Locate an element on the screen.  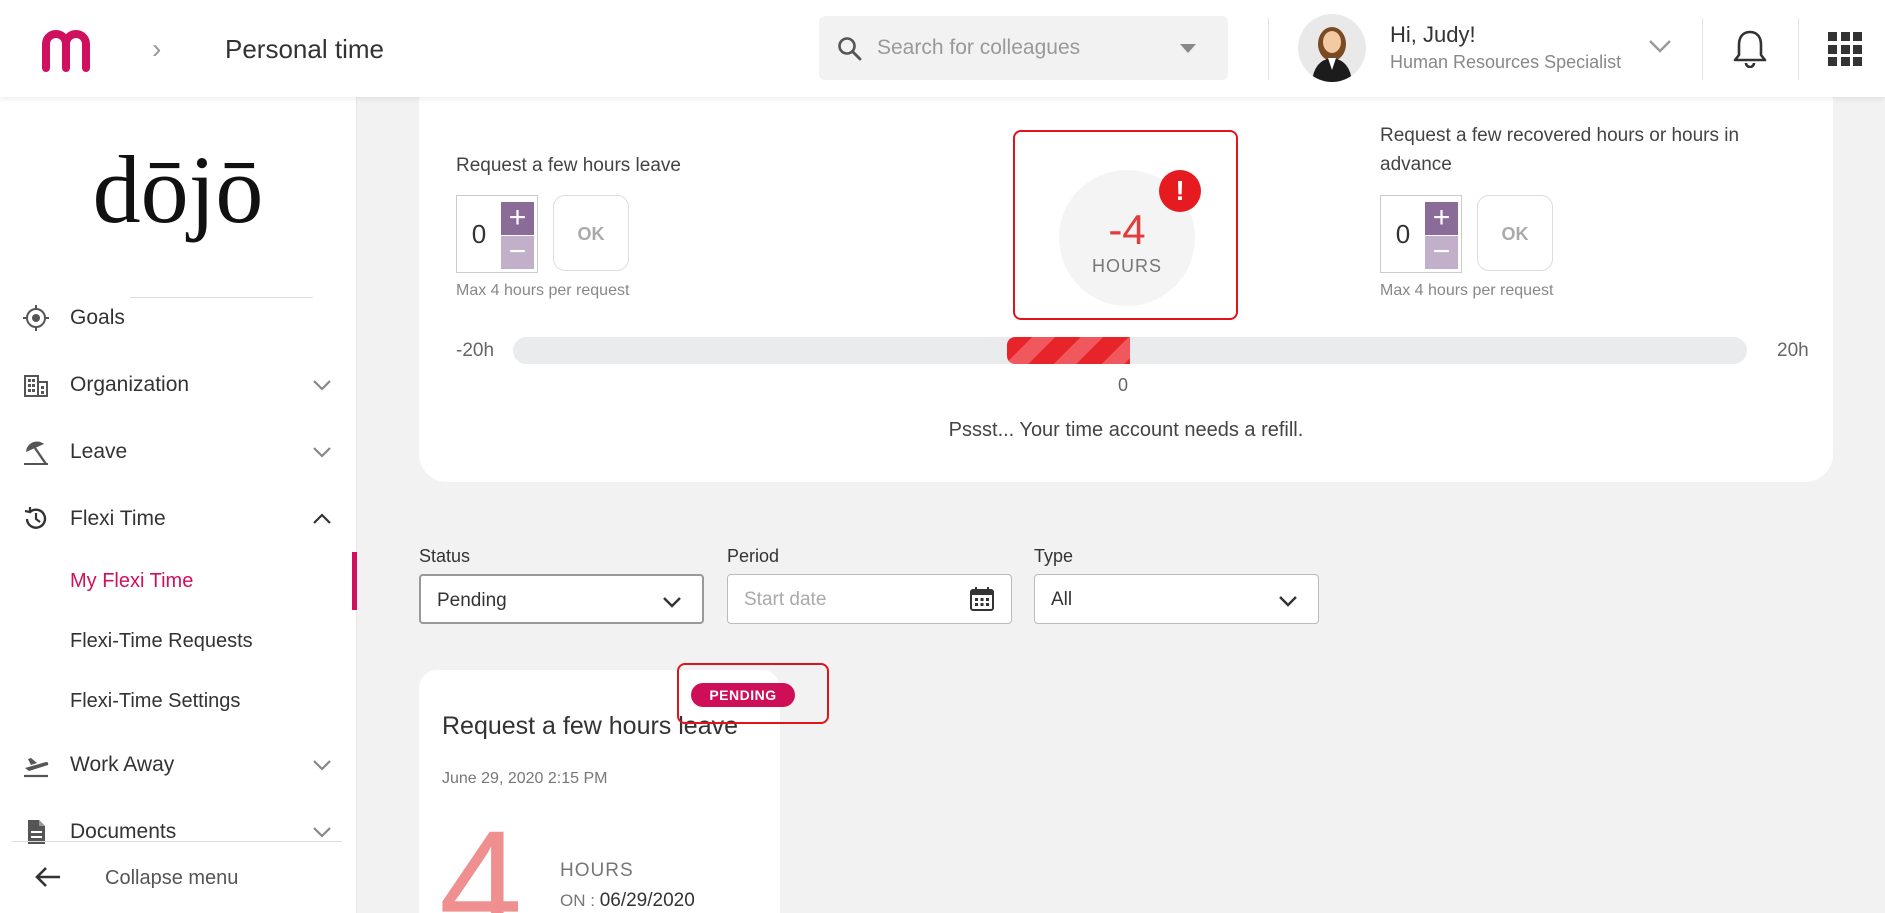
user-role: Human Resources Specialist is located at coordinates (1506, 62).